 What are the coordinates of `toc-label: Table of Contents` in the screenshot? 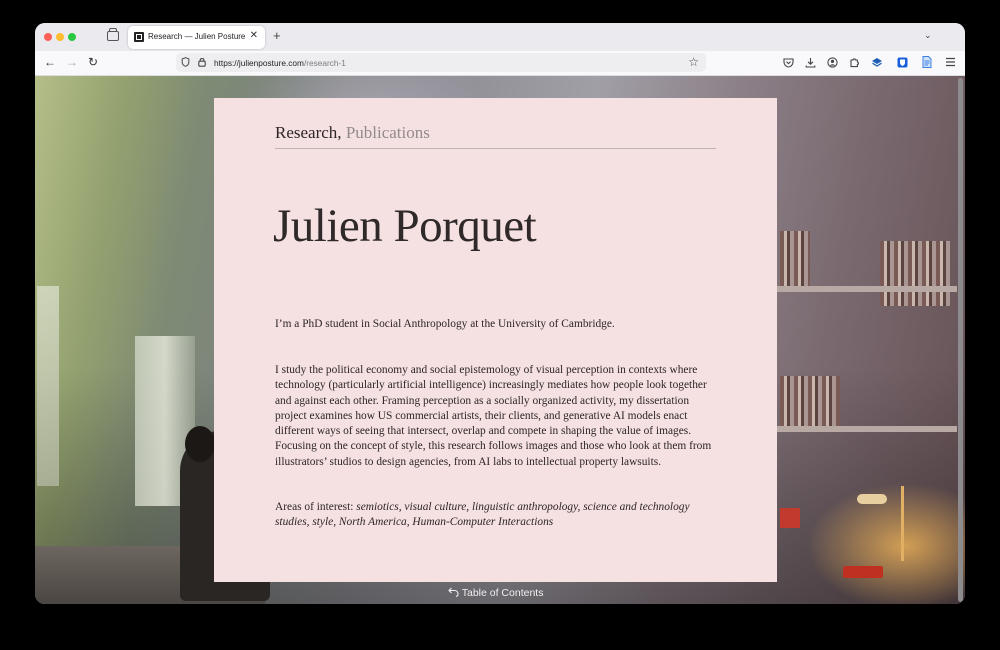 It's located at (502, 593).